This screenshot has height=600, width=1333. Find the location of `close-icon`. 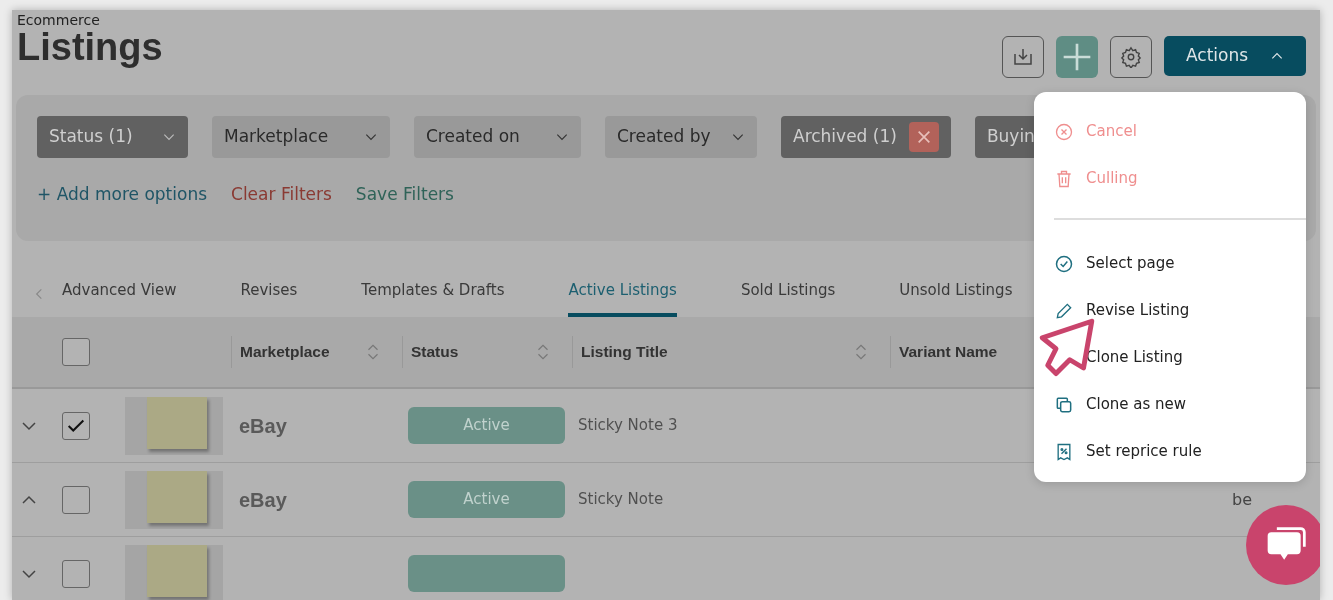

close-icon is located at coordinates (923, 136).